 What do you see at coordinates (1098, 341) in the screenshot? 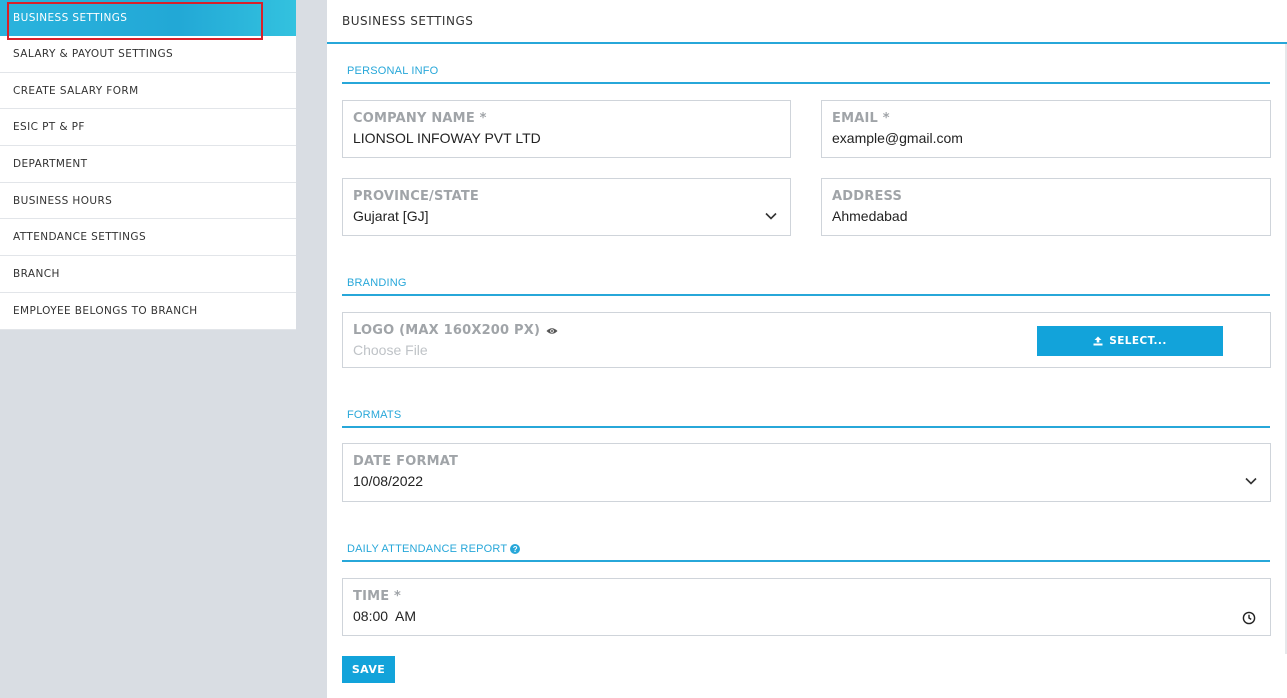
I see `upload-icon` at bounding box center [1098, 341].